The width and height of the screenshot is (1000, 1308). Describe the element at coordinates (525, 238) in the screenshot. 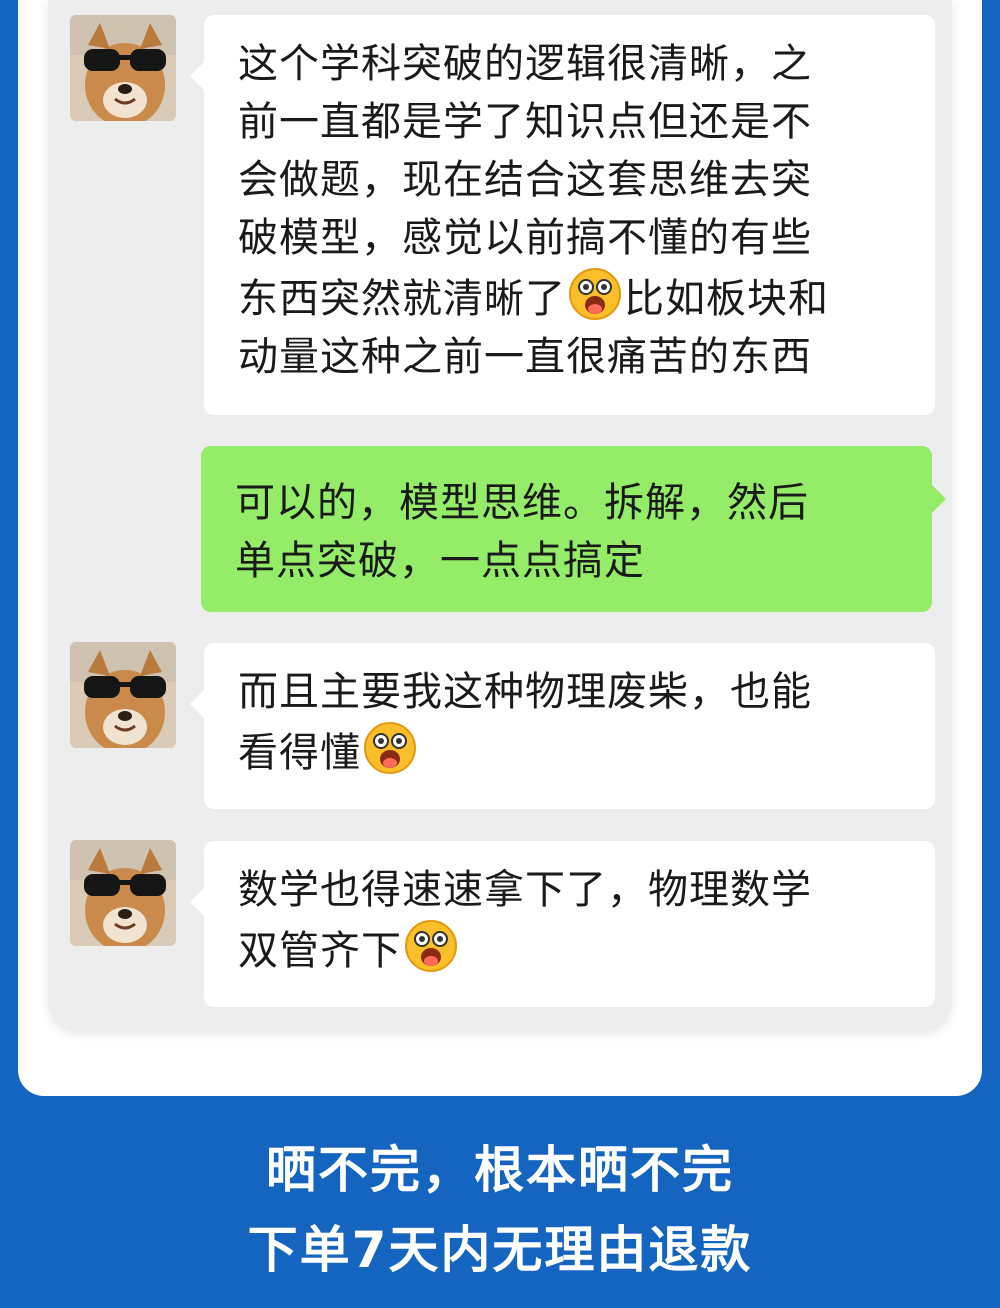

I see `message-line: 破模型，感觉以前搞不懂的有些` at that location.